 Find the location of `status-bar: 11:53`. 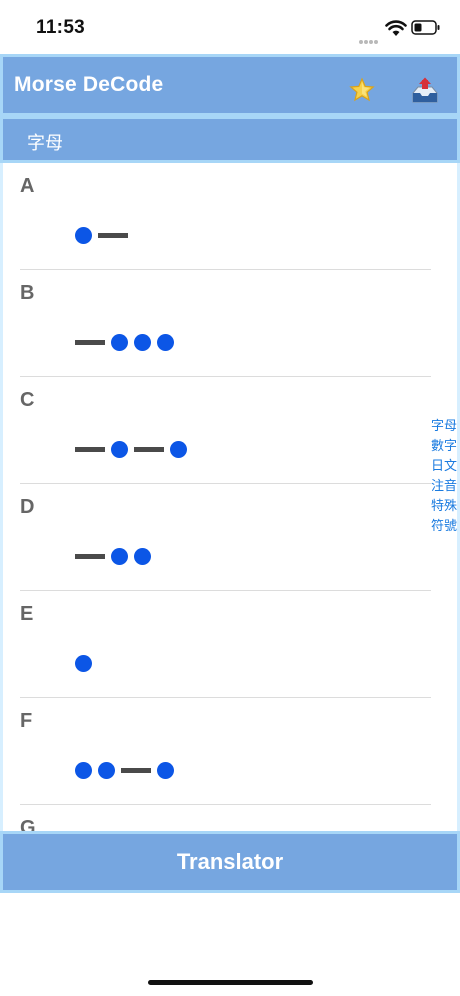

status-bar: 11:53 is located at coordinates (230, 27).